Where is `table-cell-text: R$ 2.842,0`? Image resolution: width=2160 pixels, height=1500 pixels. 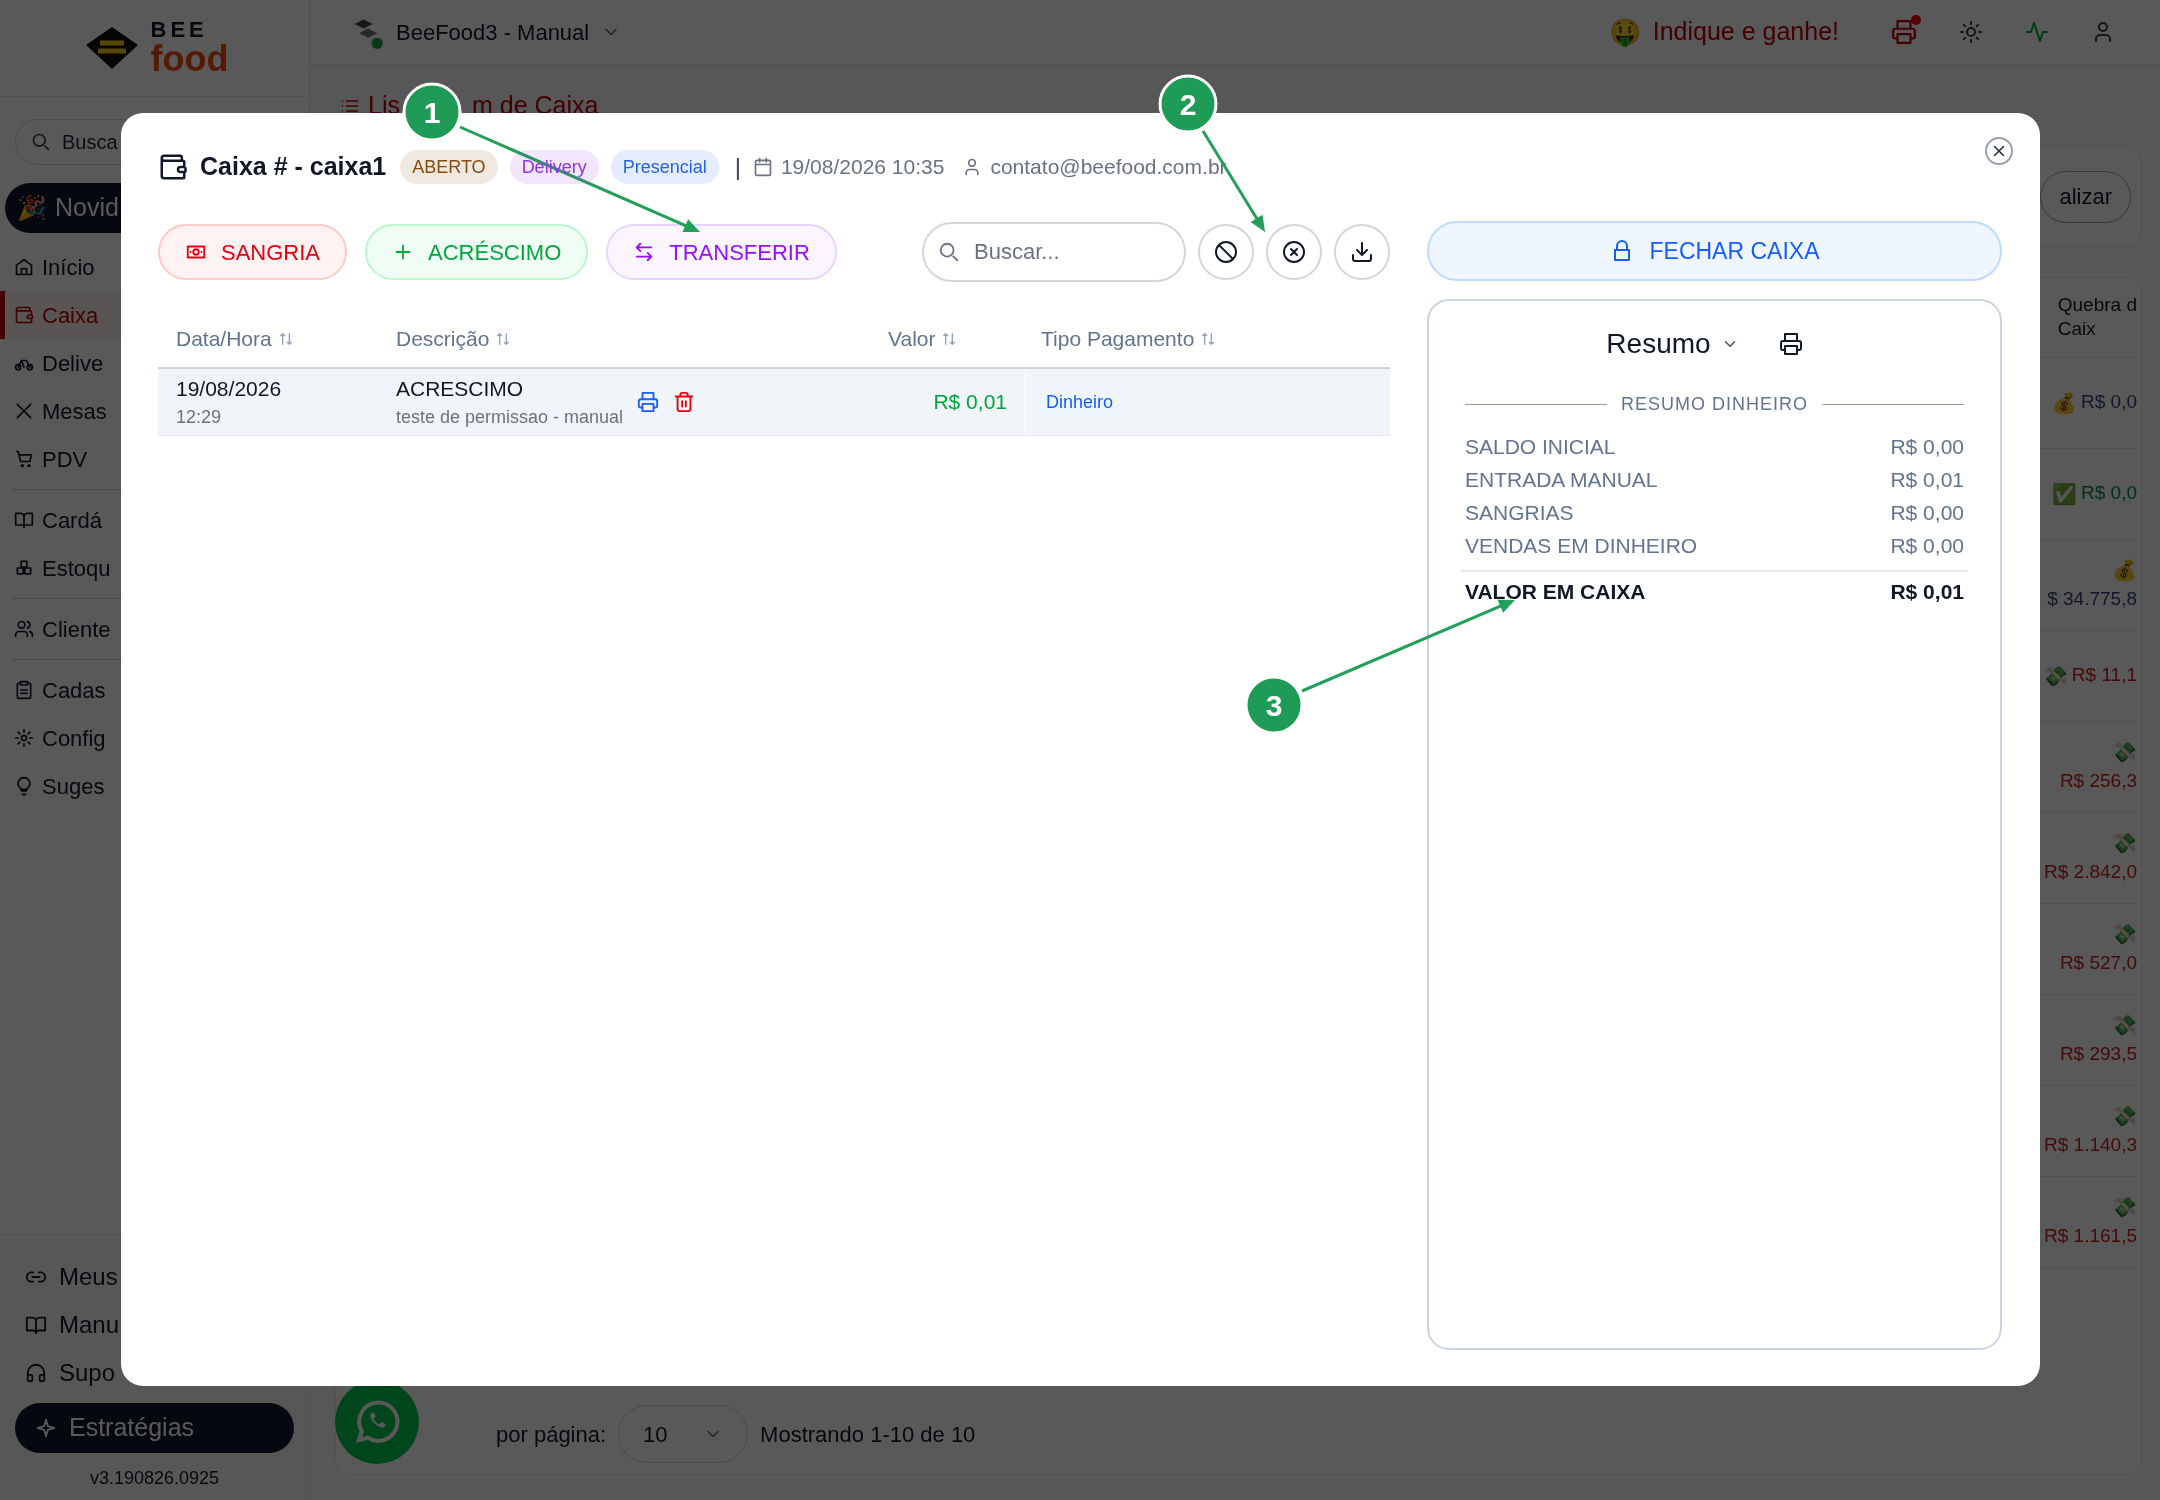 table-cell-text: R$ 2.842,0 is located at coordinates (2090, 872).